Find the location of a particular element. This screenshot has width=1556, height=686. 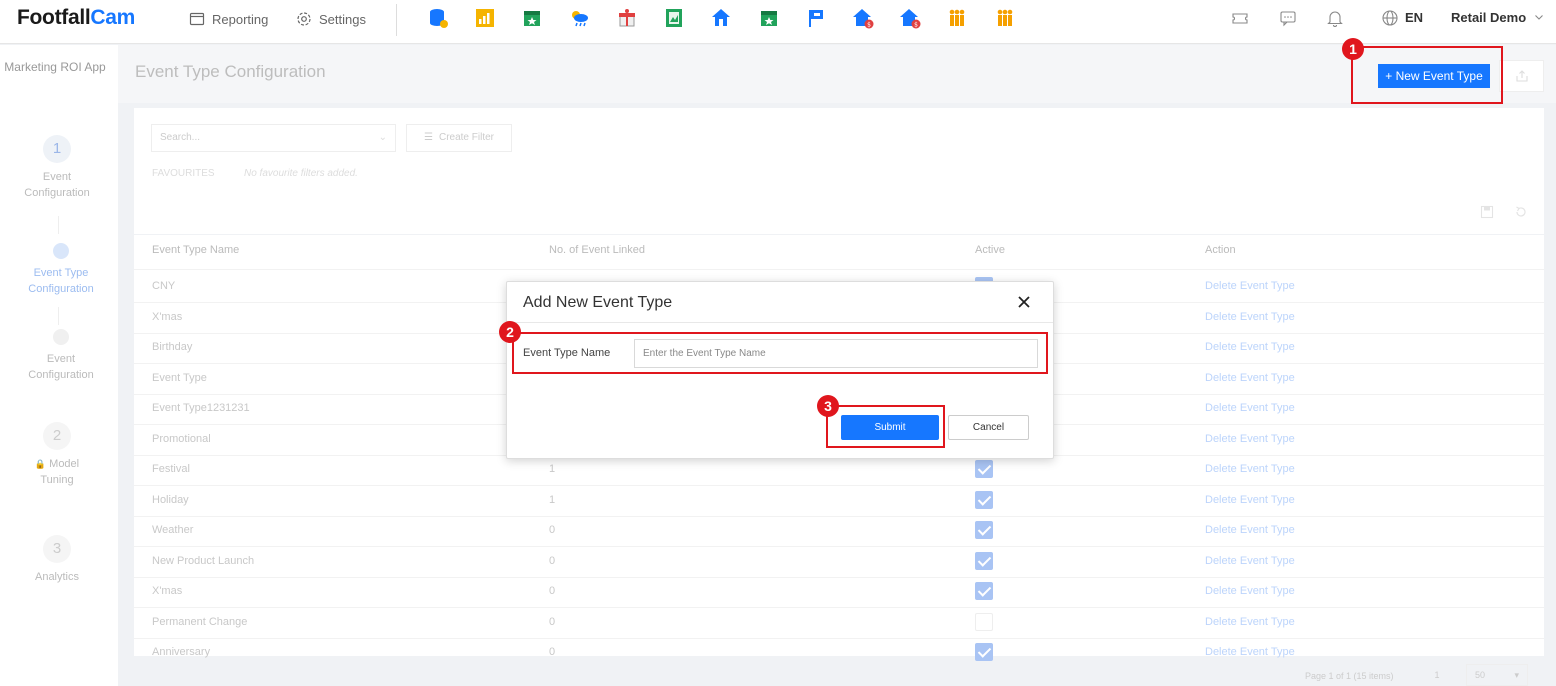

cell-event-type-name: Anniversary is located at coordinates (181, 652).